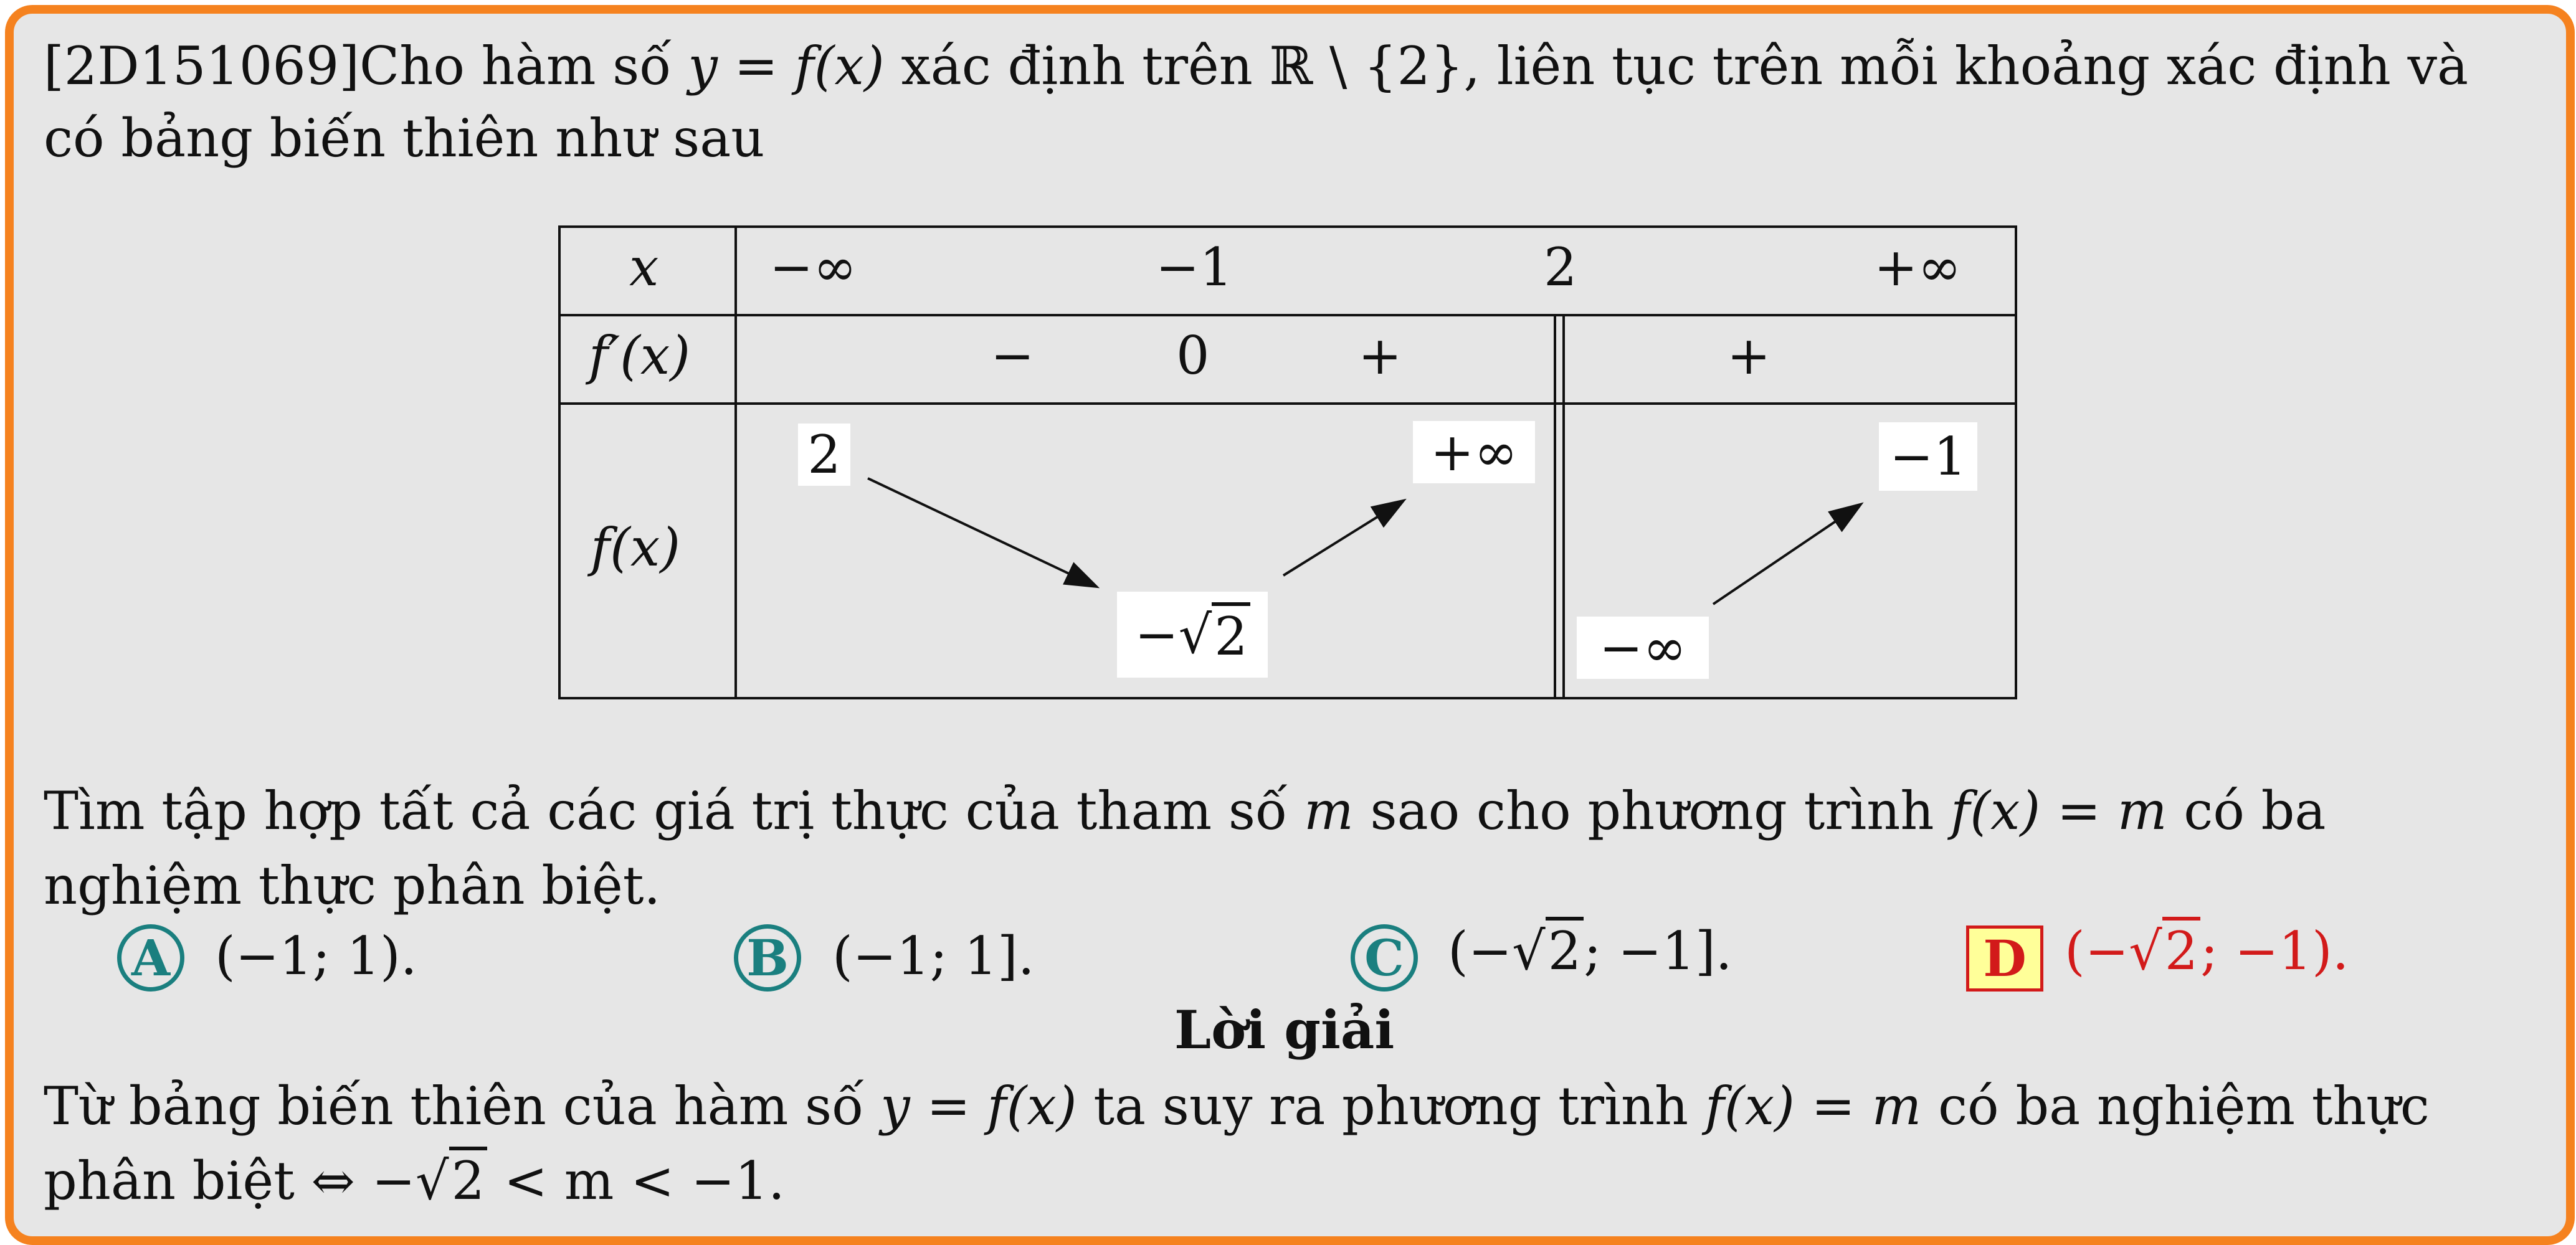 The image size is (2576, 1245). Describe the element at coordinates (1643, 648) in the screenshot. I see `f-value-right-start: −∞` at that location.